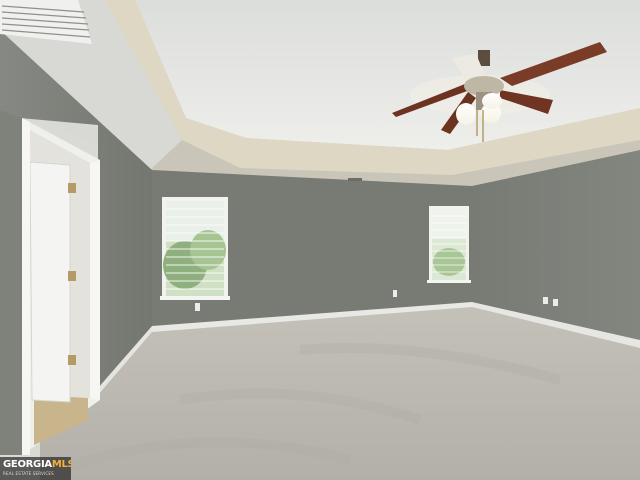  I want to click on left-wall-lower, so click(11, 282).